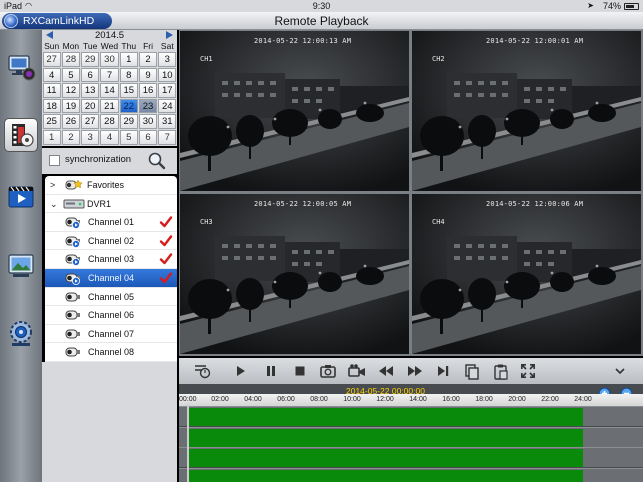 The height and width of the screenshot is (482, 643). What do you see at coordinates (90, 90) in the screenshot?
I see `calendar-day: 13` at bounding box center [90, 90].